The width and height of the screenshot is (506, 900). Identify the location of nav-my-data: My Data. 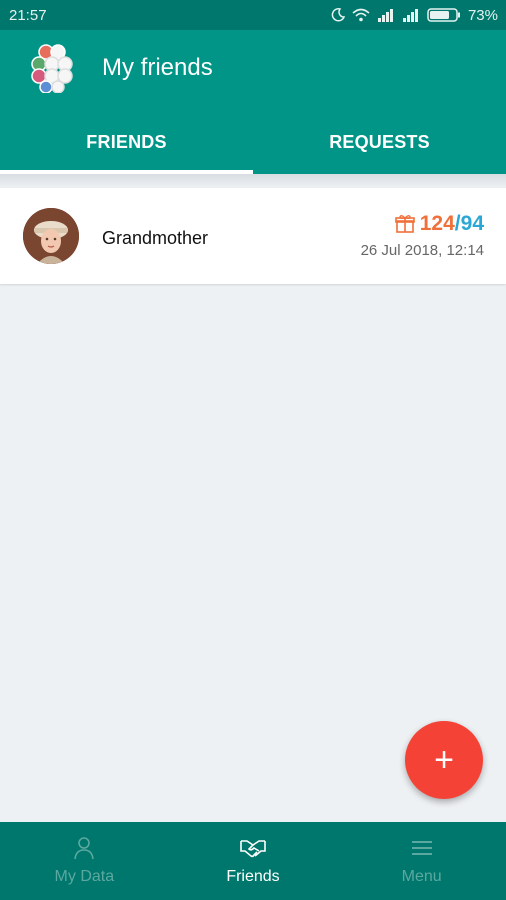
(84, 861).